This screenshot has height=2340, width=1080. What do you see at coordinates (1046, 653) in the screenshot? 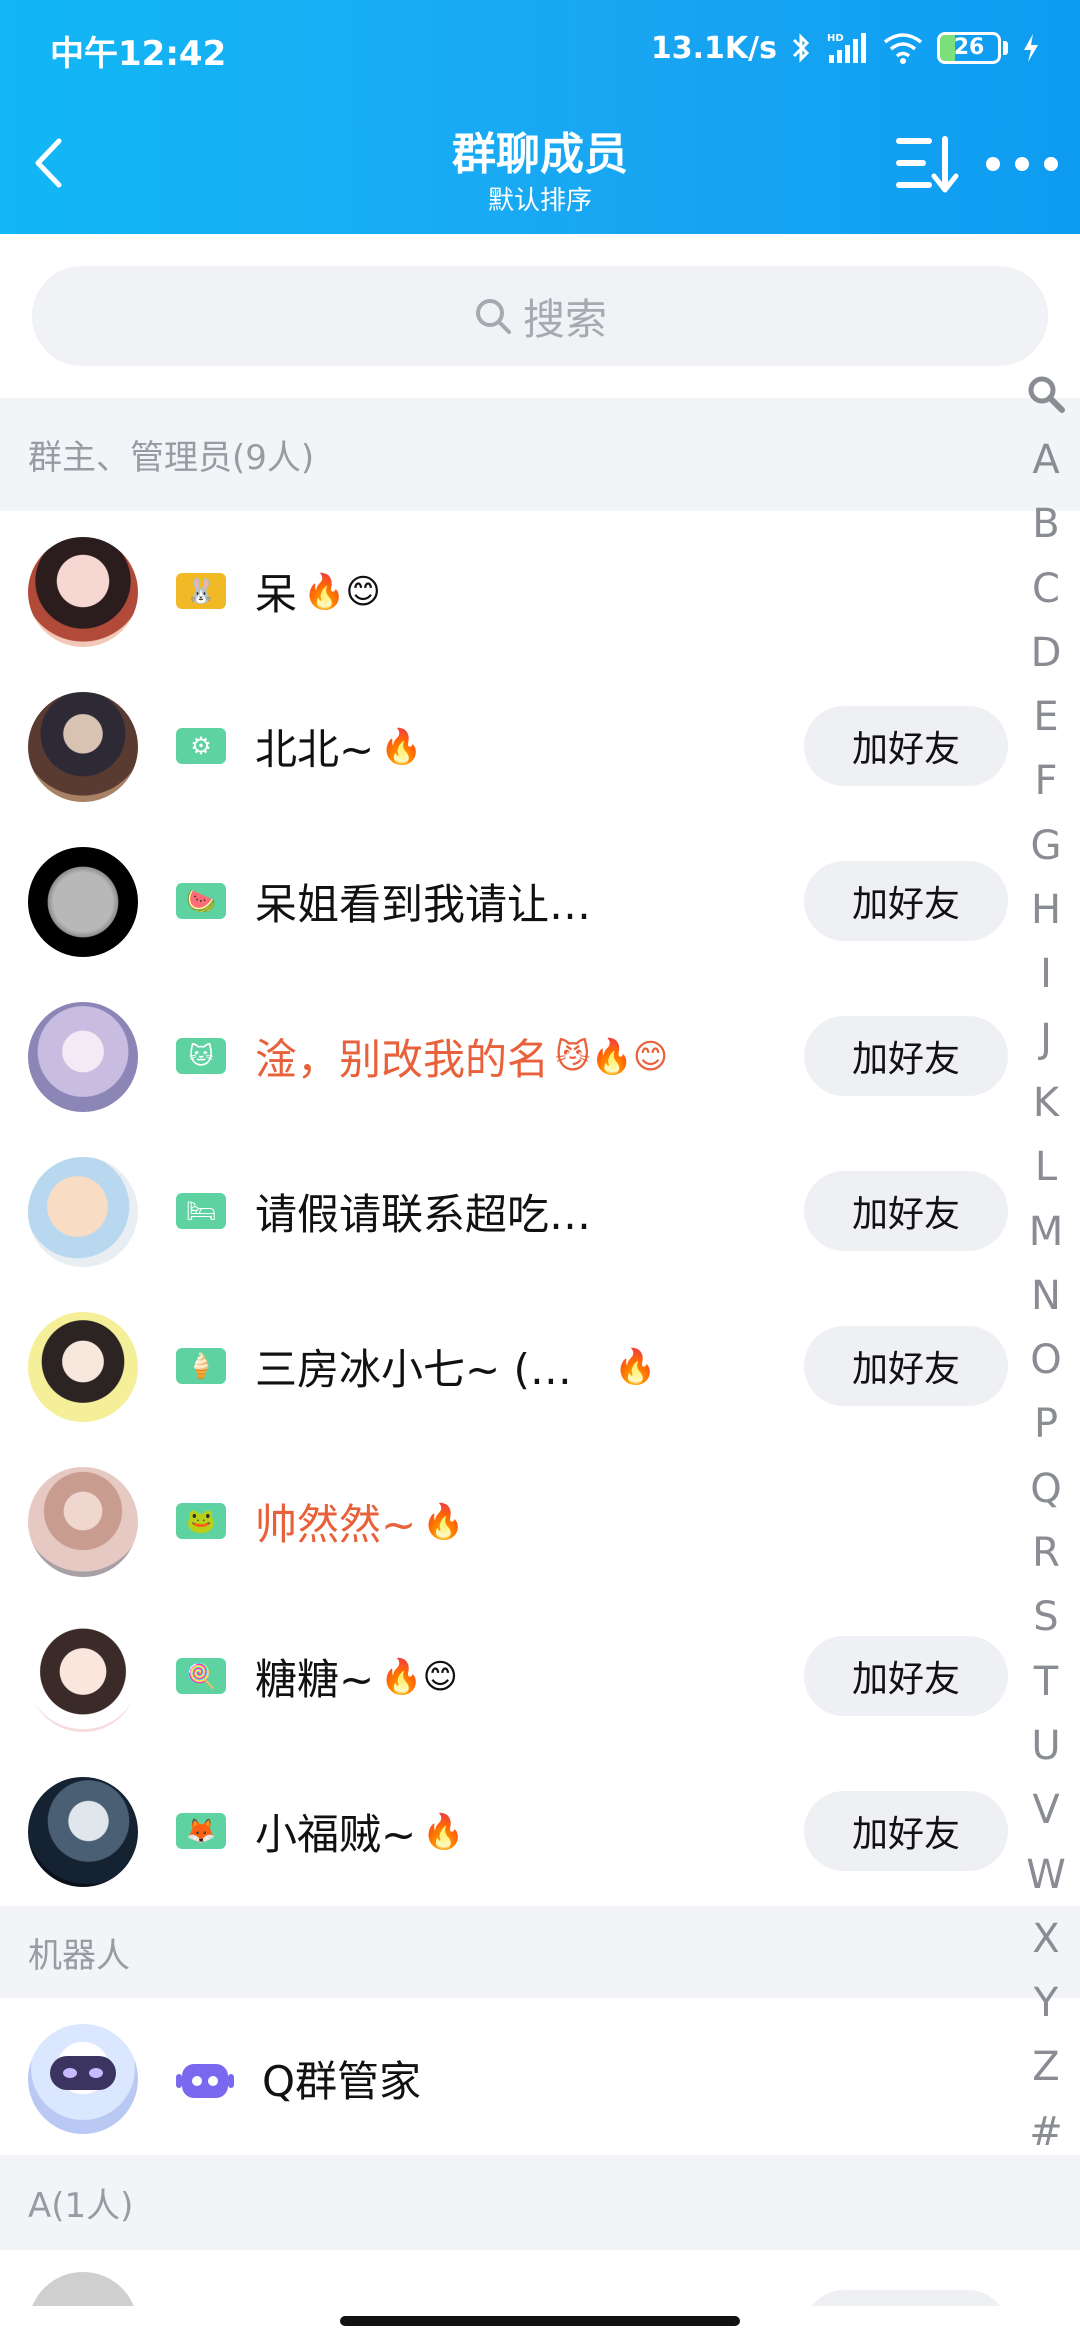
I see `index-letter: D` at bounding box center [1046, 653].